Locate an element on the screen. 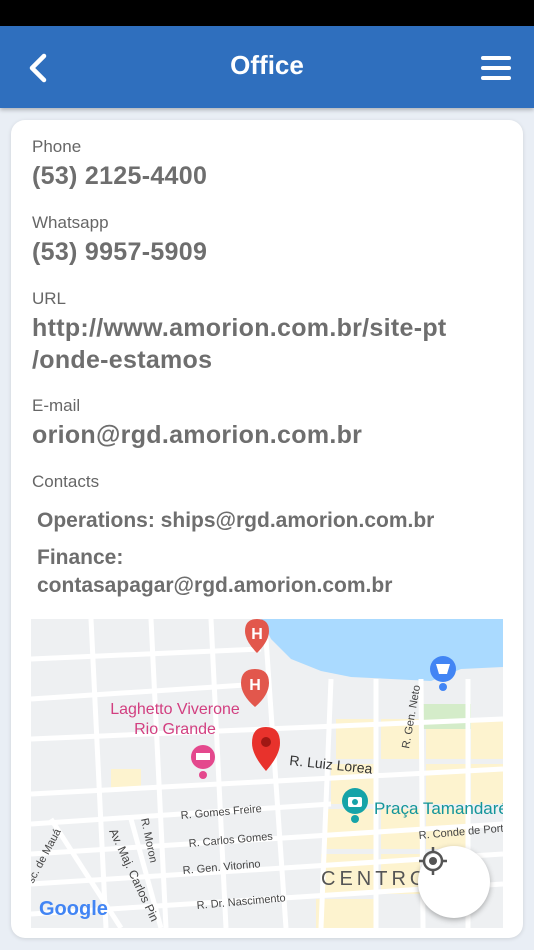 The width and height of the screenshot is (534, 950). google-logo: Google is located at coordinates (73, 909).